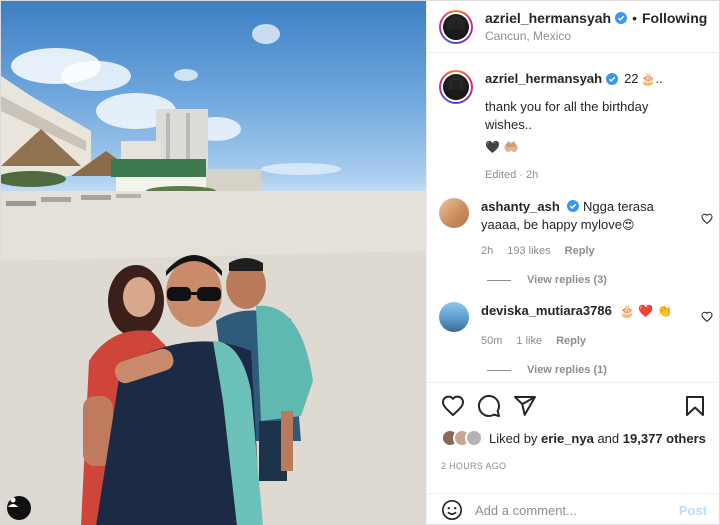 This screenshot has width=720, height=525. I want to click on post-button: Post, so click(693, 510).